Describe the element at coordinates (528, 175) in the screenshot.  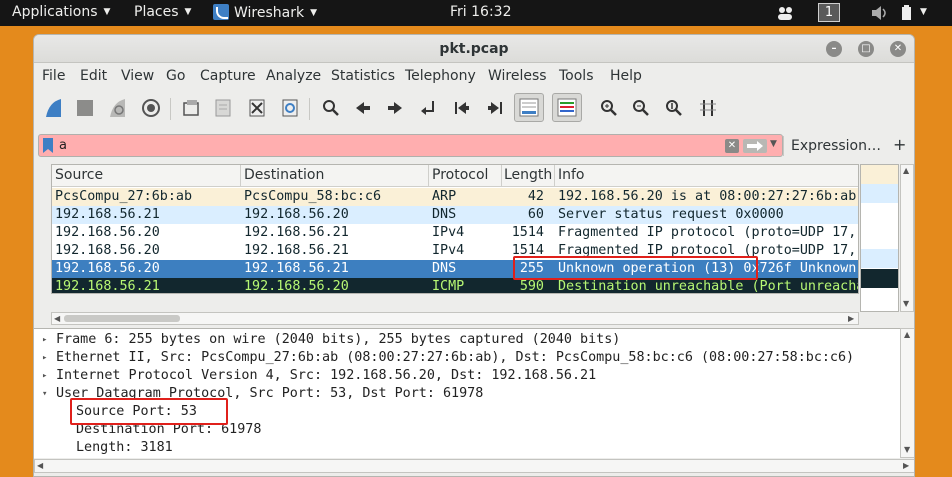
I see `column-length: Length` at that location.